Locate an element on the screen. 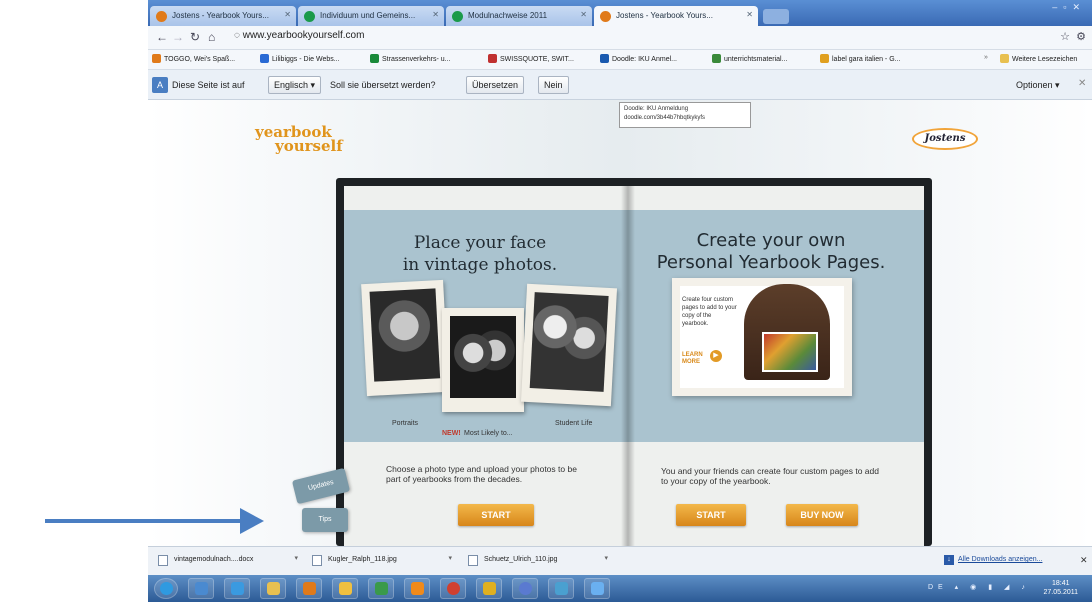 This screenshot has width=1092, height=602. download-item: Kugler_Ralph_118.jpg ▾ is located at coordinates (380, 561).